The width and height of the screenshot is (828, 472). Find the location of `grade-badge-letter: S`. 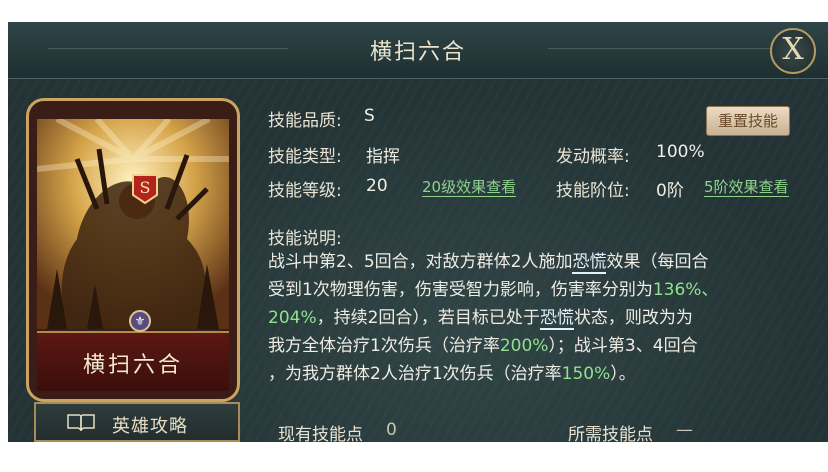

grade-badge-letter: S is located at coordinates (145, 187).